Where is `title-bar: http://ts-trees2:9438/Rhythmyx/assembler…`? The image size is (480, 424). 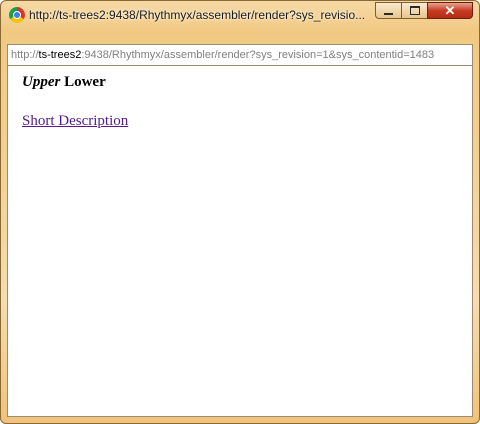 title-bar: http://ts-trees2:9438/Rhythmyx/assembler… is located at coordinates (240, 15).